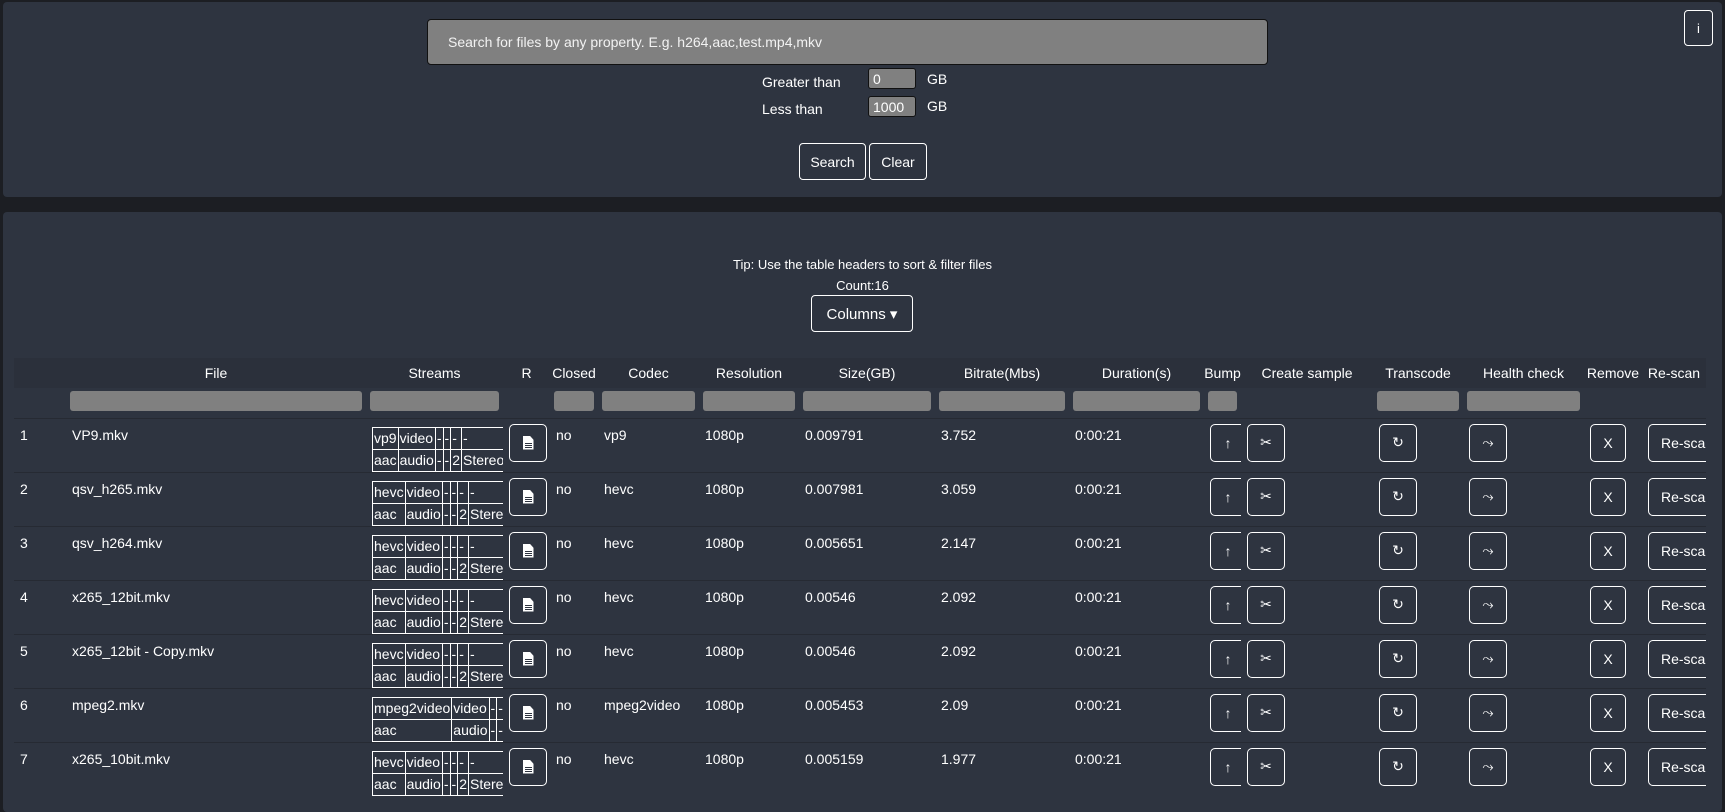 The height and width of the screenshot is (812, 1725). What do you see at coordinates (801, 82) in the screenshot?
I see `greater-than-label: Greater than` at bounding box center [801, 82].